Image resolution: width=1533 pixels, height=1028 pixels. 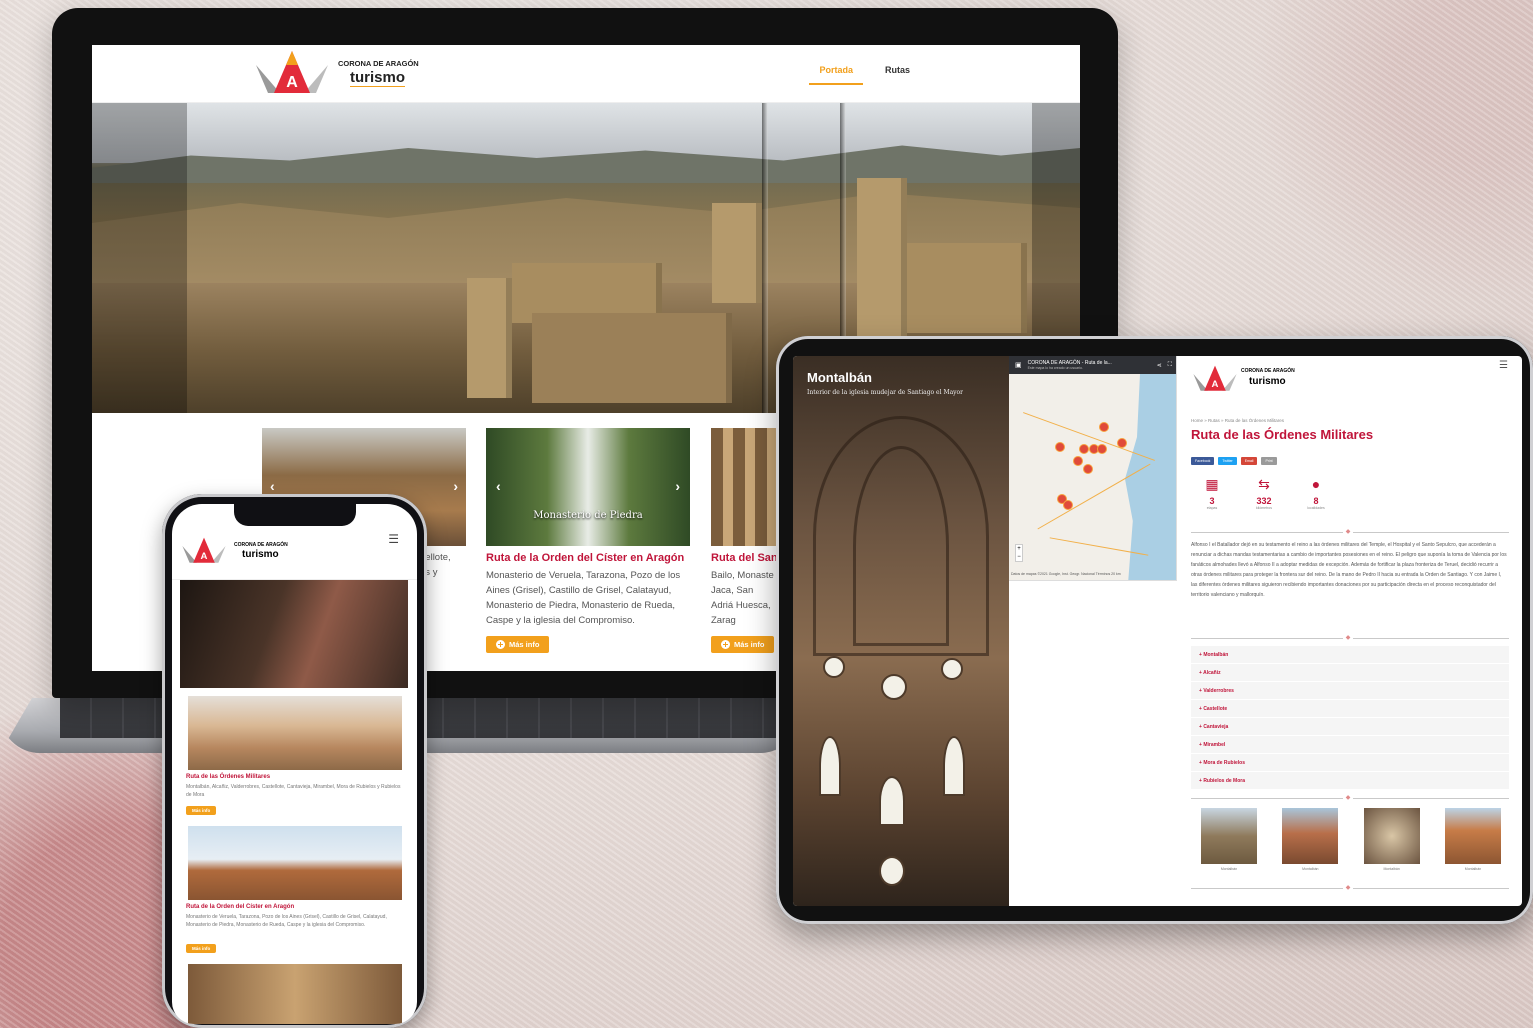 What do you see at coordinates (1159, 365) in the screenshot?
I see `share-icon: ⋖` at bounding box center [1159, 365].